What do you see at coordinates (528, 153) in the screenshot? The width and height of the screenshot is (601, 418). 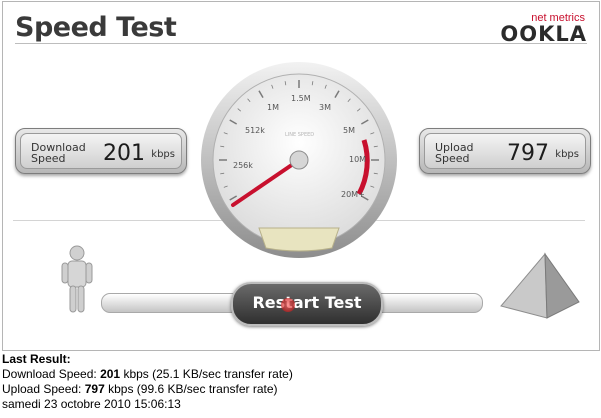 I see `upload-speed-value: 797` at bounding box center [528, 153].